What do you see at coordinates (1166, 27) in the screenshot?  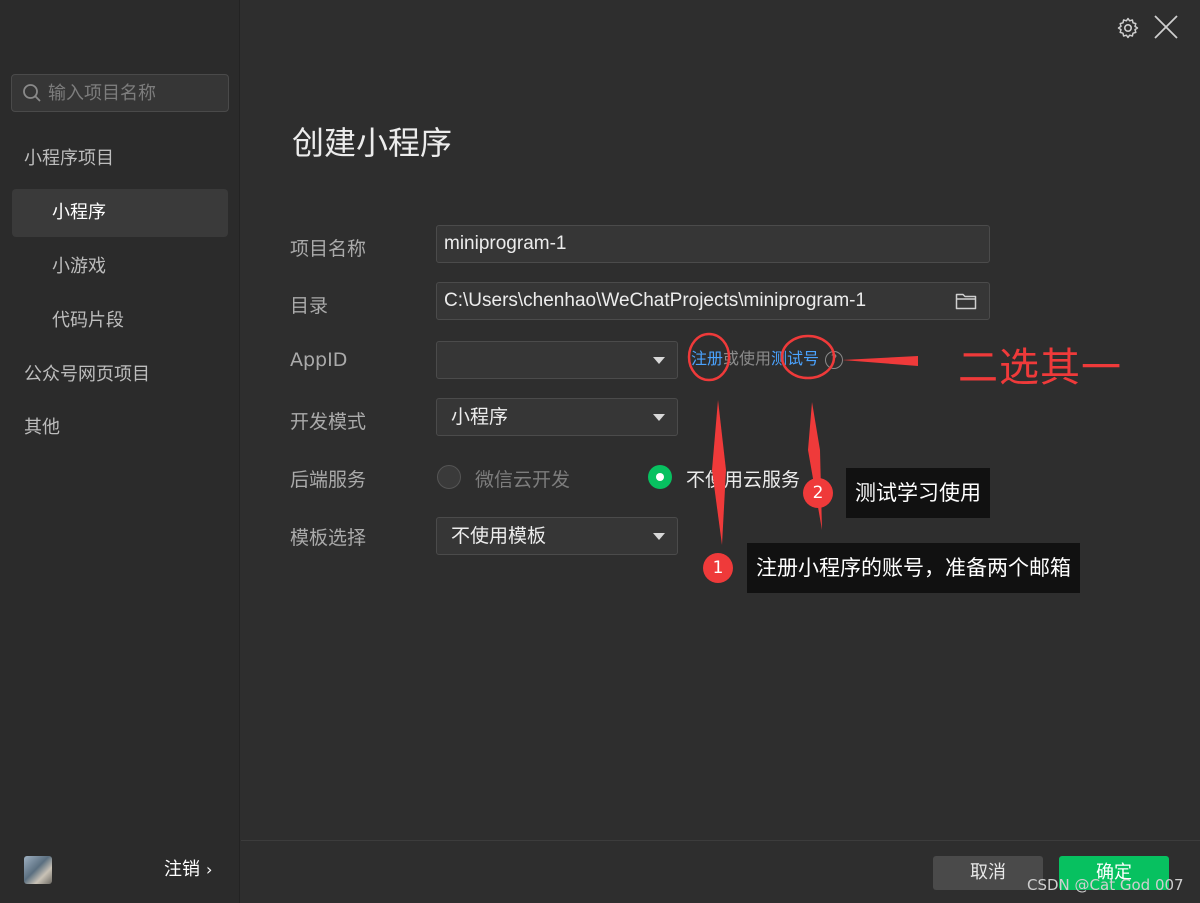 I see `close-icon` at bounding box center [1166, 27].